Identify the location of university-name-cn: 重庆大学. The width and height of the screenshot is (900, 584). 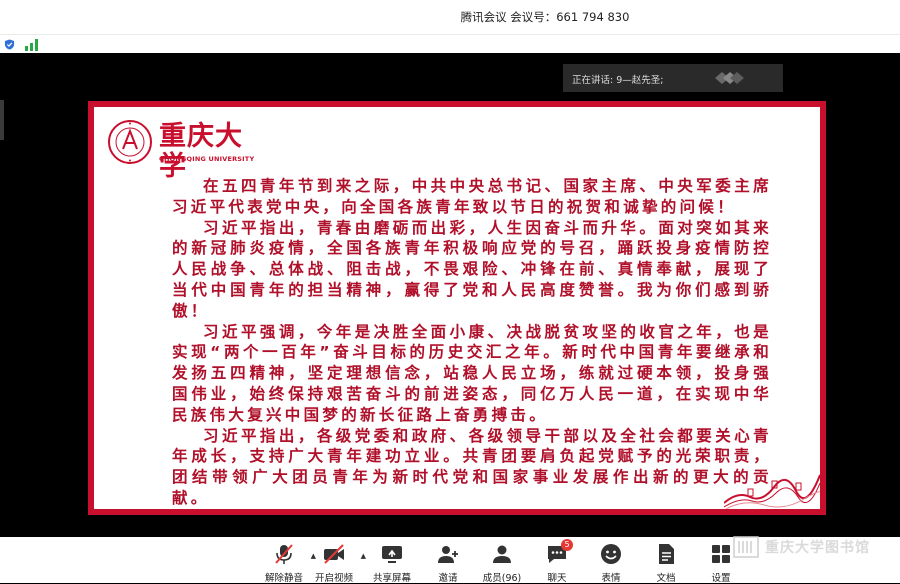
(201, 151).